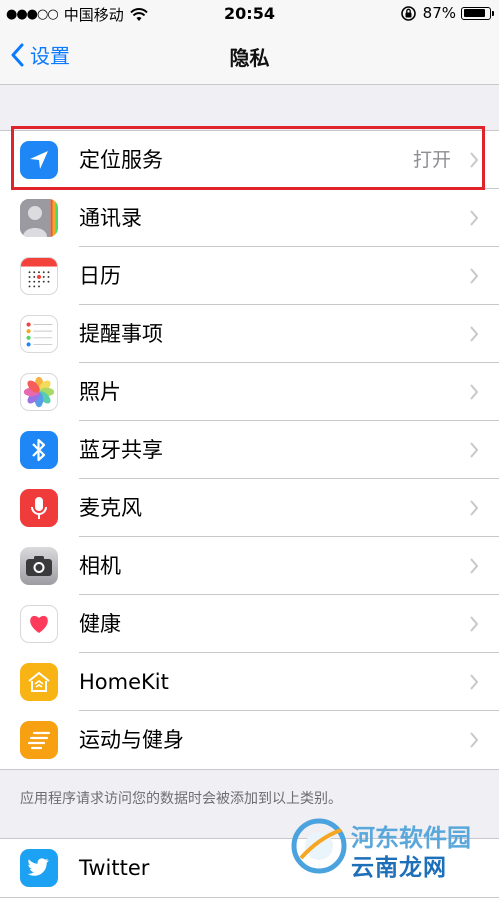 This screenshot has height=898, width=499. Describe the element at coordinates (39, 450) in the screenshot. I see `bluetooth-icon` at that location.